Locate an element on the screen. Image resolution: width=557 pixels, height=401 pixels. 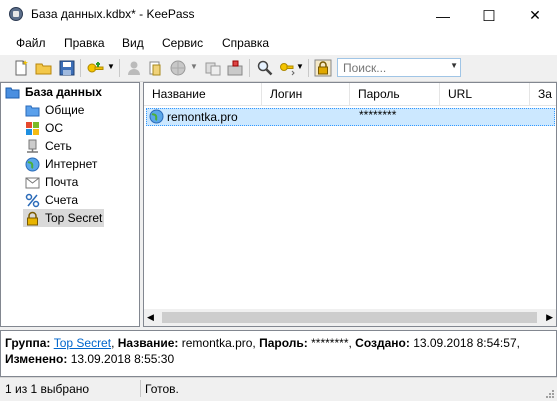
column-header-password: Пароль is located at coordinates (395, 94).